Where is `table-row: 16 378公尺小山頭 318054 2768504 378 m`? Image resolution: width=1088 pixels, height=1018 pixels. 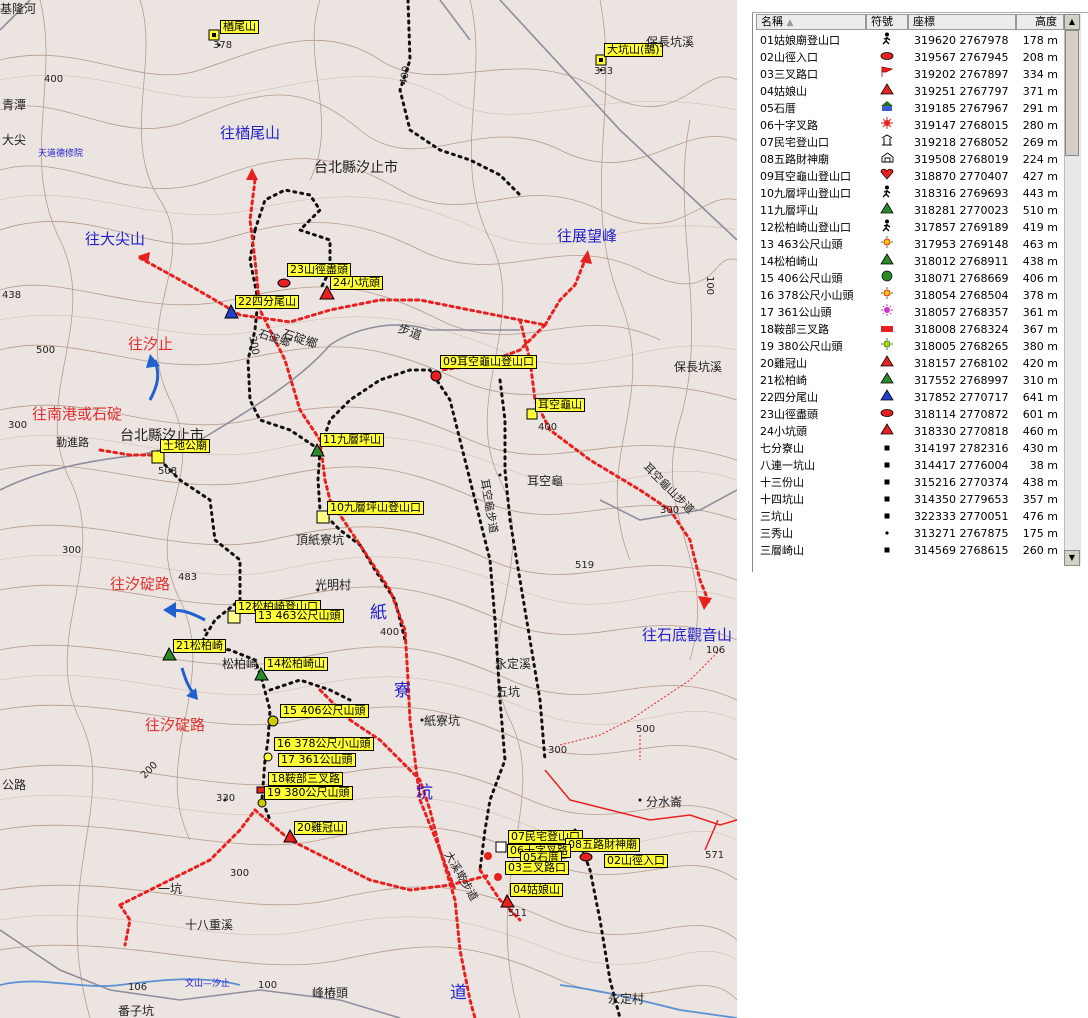 table-row: 16 378公尺小山頭 318054 2768504 378 m is located at coordinates (910, 295).